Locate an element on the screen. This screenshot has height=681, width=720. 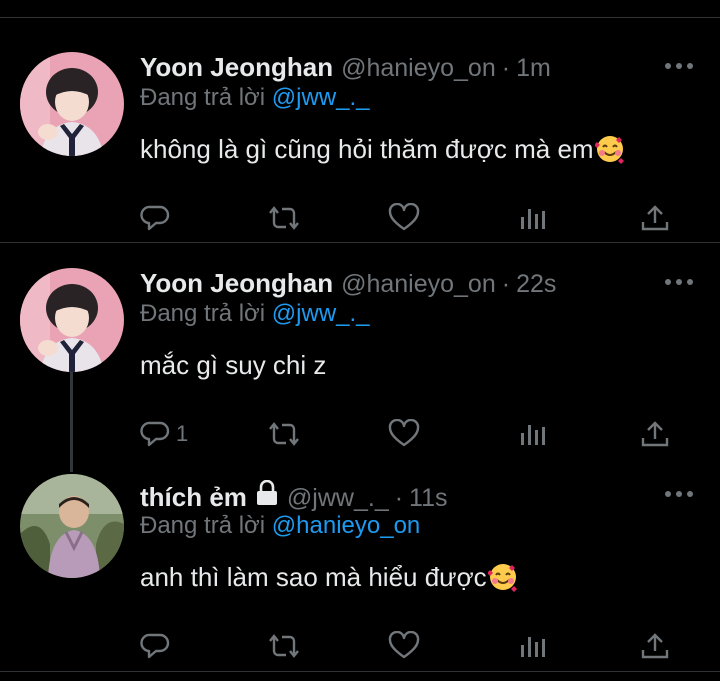
user-handle: @jww_._ is located at coordinates (338, 498).